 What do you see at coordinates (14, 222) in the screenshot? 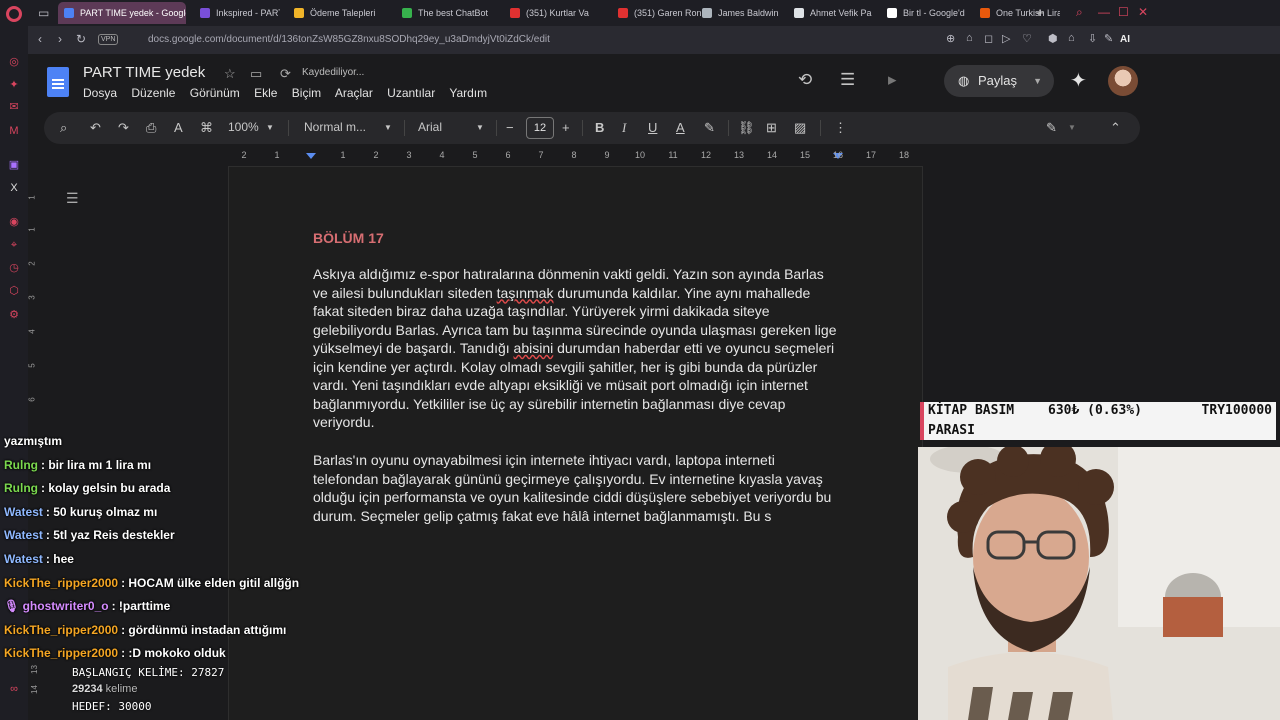
I see `player-icon: ◉` at bounding box center [14, 222].